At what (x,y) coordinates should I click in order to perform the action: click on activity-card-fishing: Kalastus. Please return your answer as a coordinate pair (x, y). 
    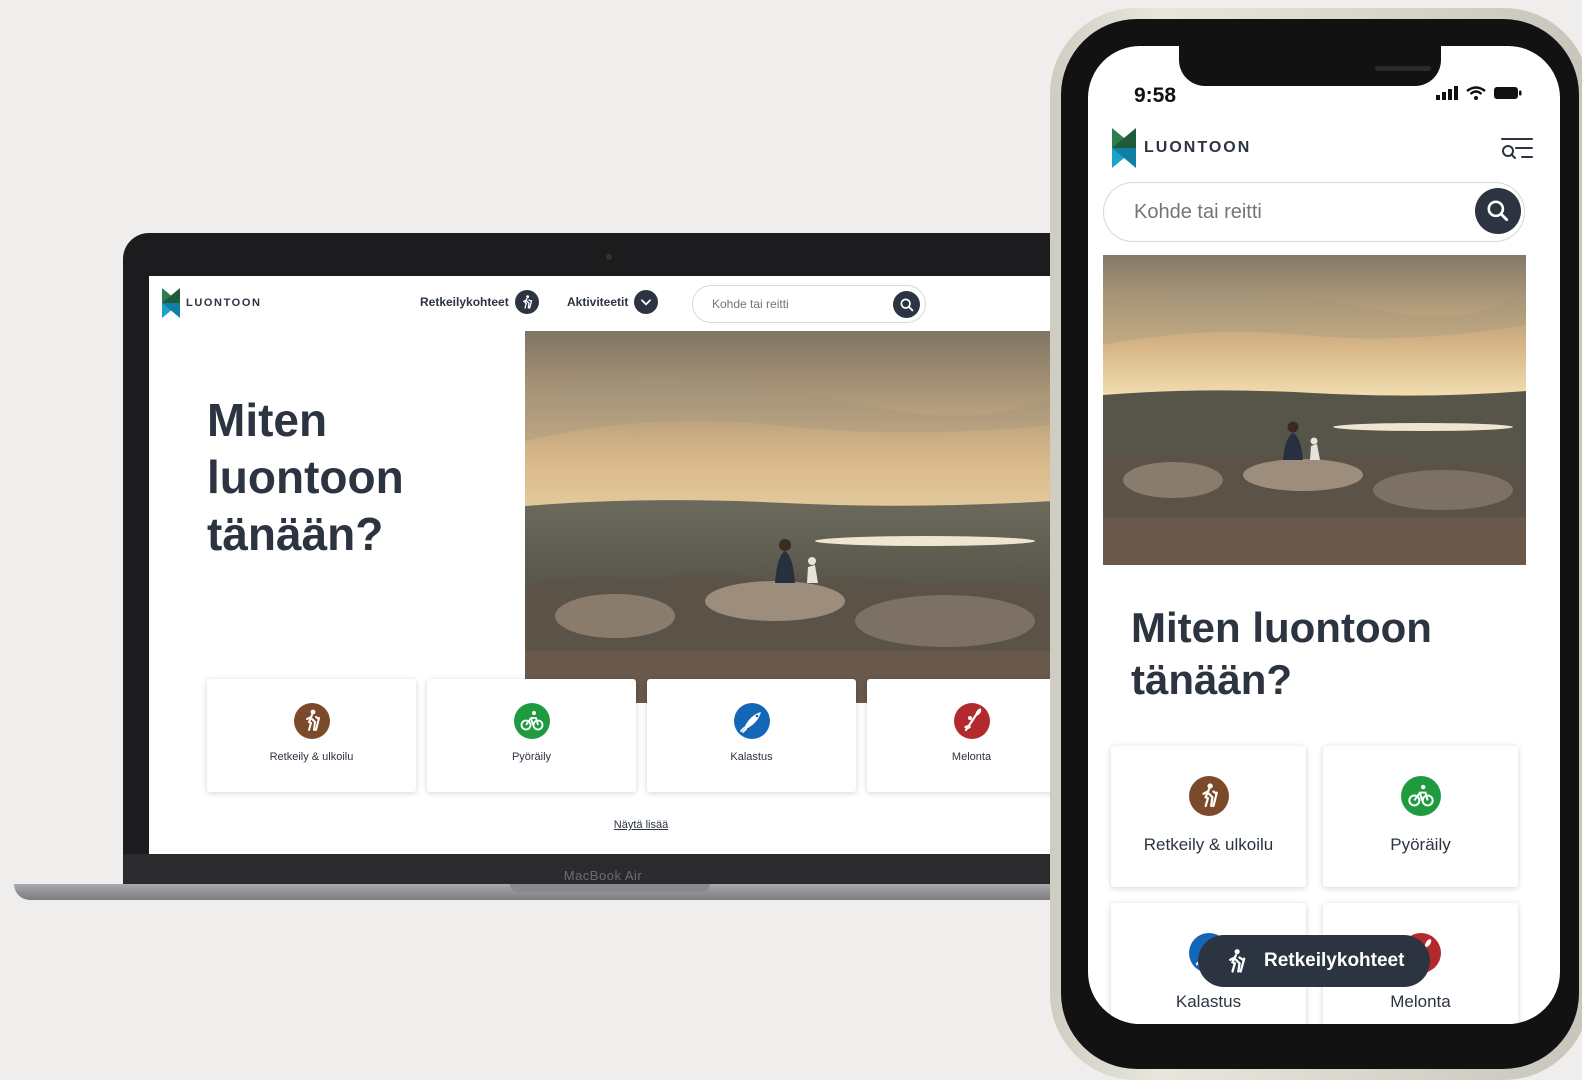
    Looking at the image, I should click on (751, 735).